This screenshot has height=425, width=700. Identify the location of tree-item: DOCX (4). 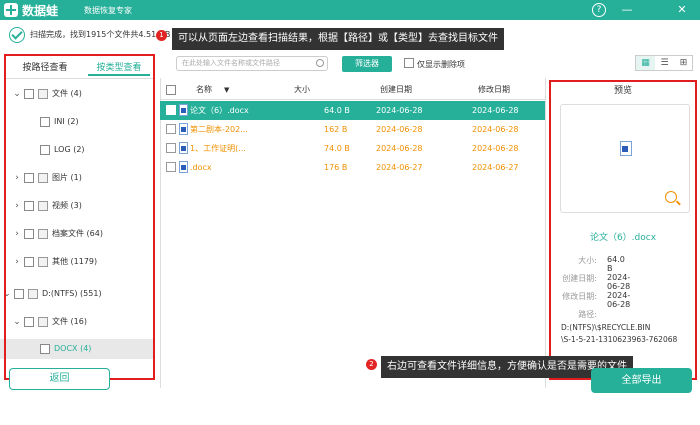
(77, 349).